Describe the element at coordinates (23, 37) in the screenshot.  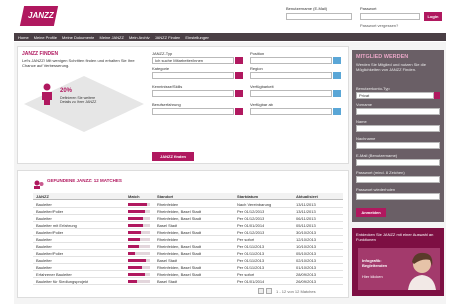
I see `nav-item-home: Home` at that location.